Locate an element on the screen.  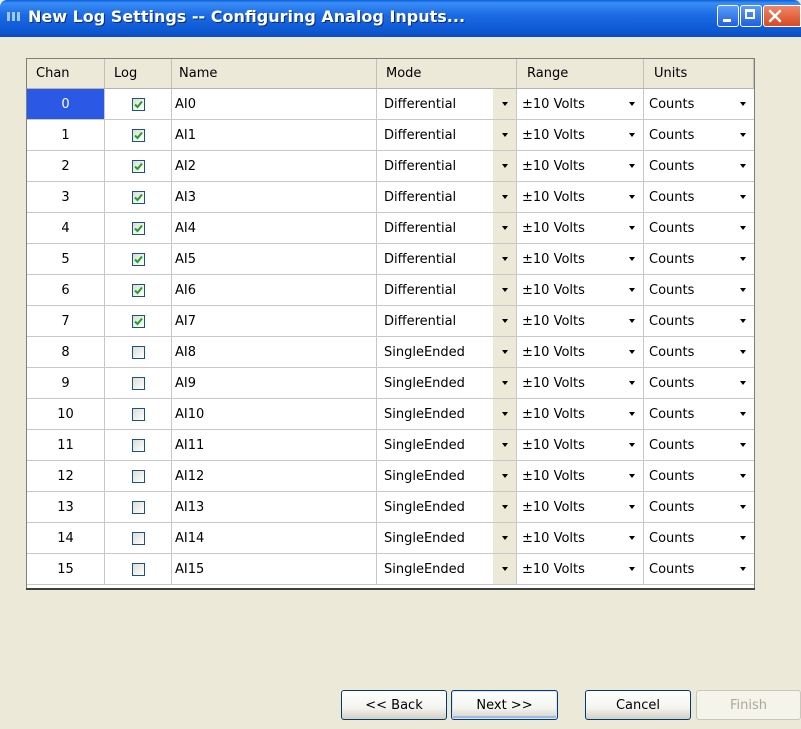
table-row: 13 AI13 SingleEnded ±10 Volts Counts is located at coordinates (390, 507).